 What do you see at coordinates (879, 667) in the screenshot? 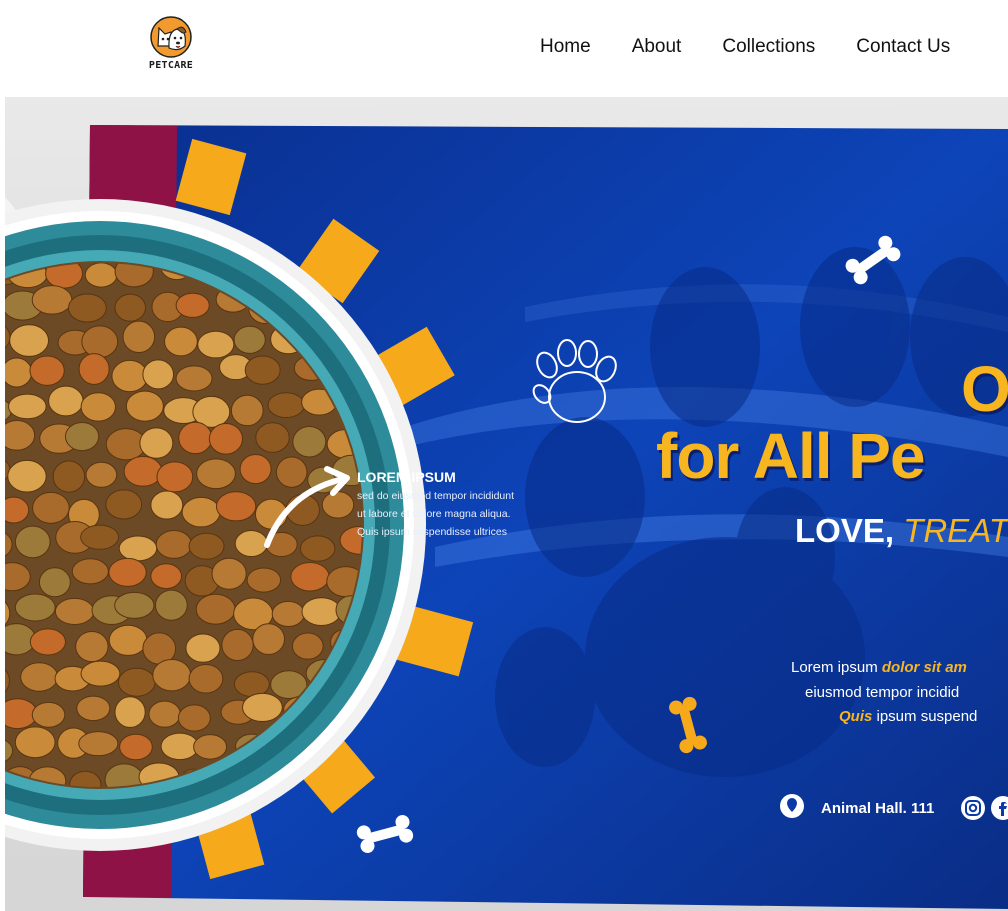
I see `lorem-line-1: Lorem ipsum dolor sit am` at bounding box center [879, 667].